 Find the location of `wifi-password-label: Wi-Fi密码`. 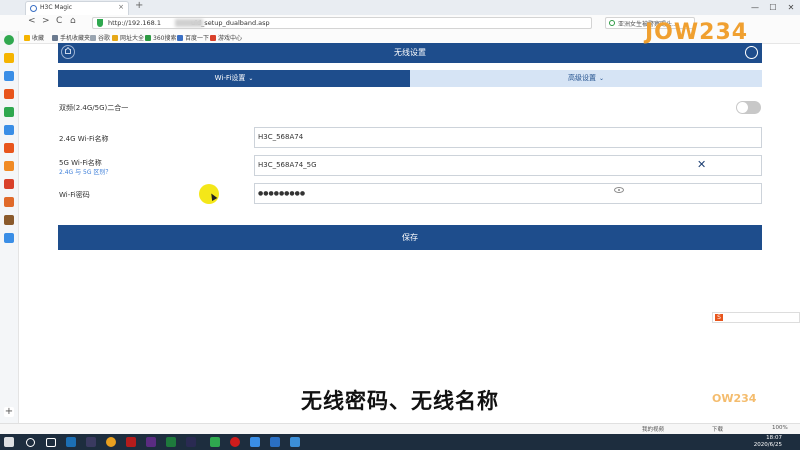

wifi-password-label: Wi-Fi密码 is located at coordinates (74, 195).